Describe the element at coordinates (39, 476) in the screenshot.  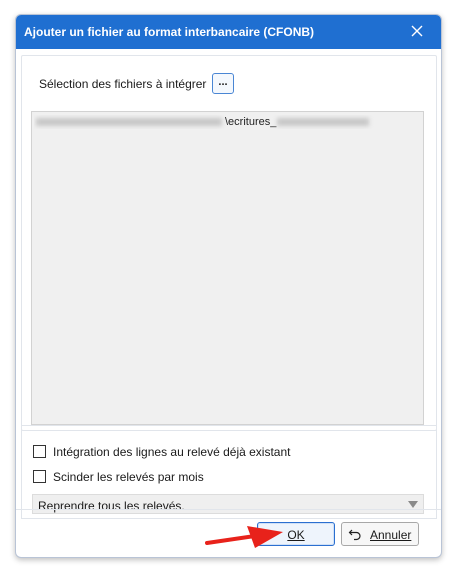
I see `split-checkbox` at that location.